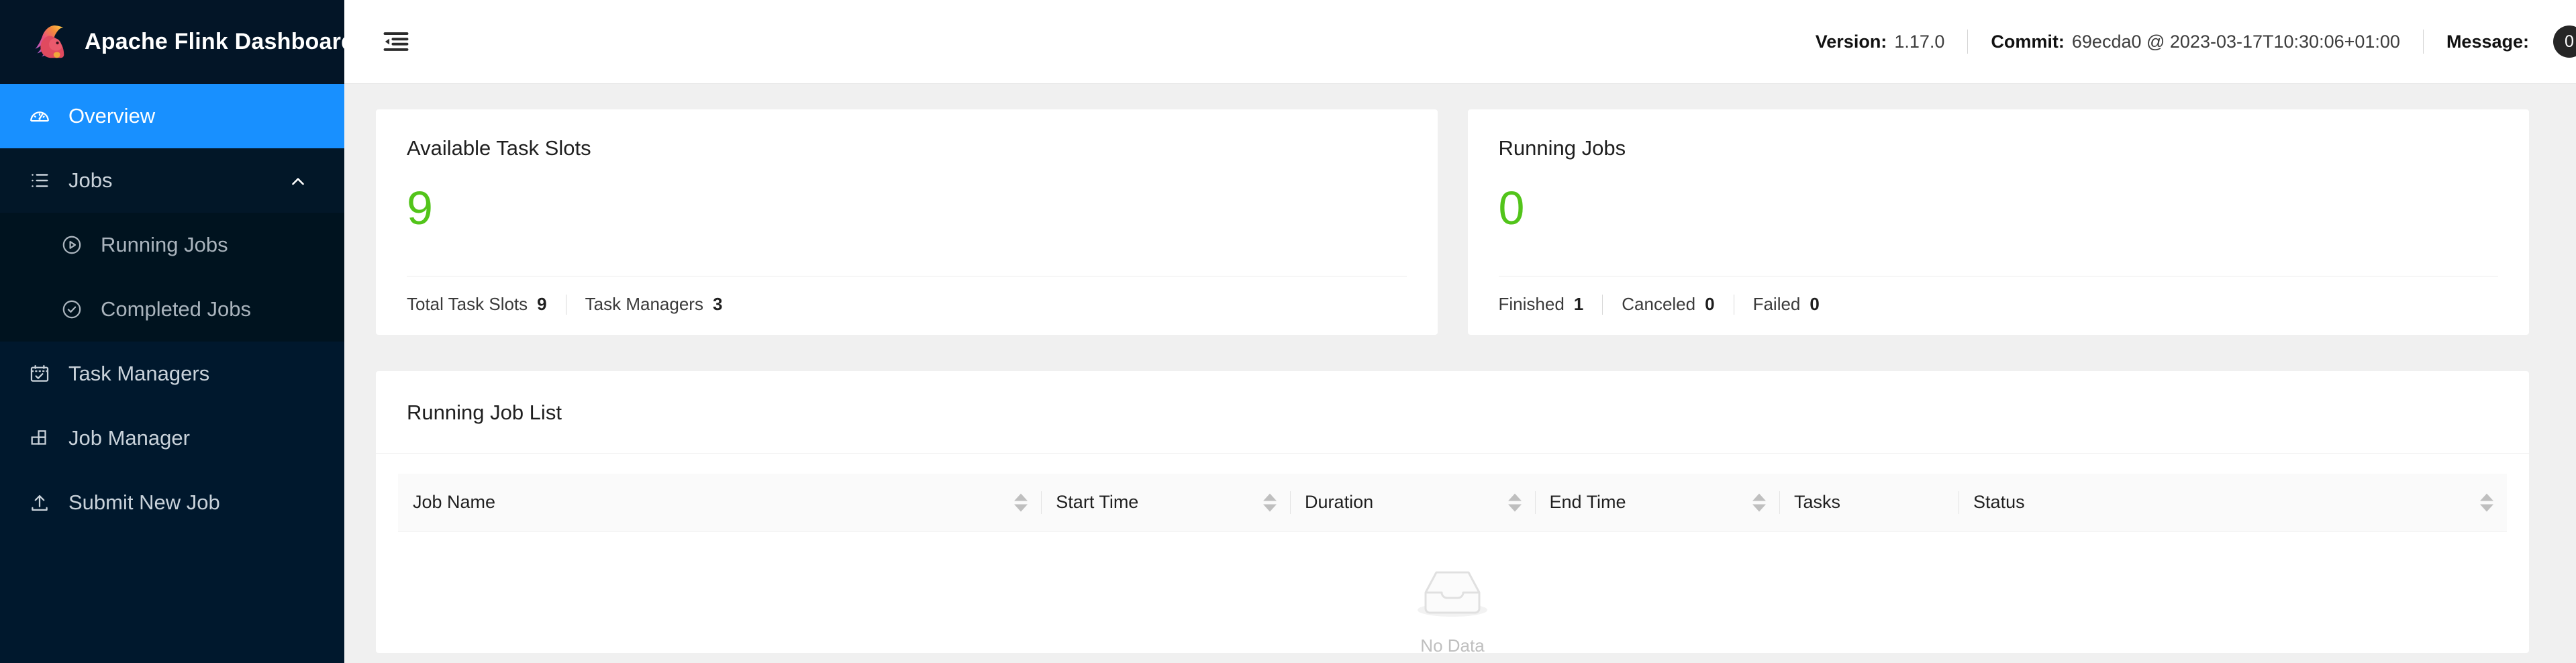 This screenshot has width=2576, height=663. I want to click on sidebar-item-jobs: Jobs, so click(172, 180).